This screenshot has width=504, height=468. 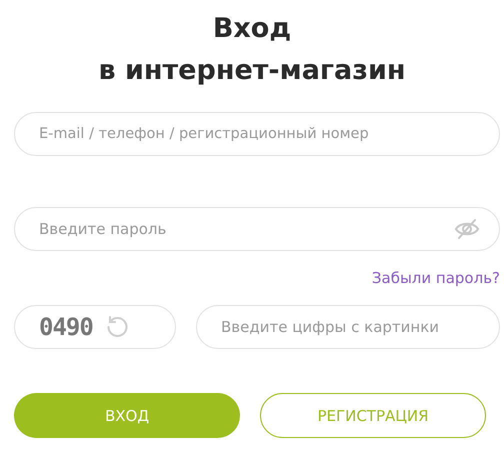 I want to click on login-field: E-mail / телефон / регистрационный номер, so click(x=257, y=134).